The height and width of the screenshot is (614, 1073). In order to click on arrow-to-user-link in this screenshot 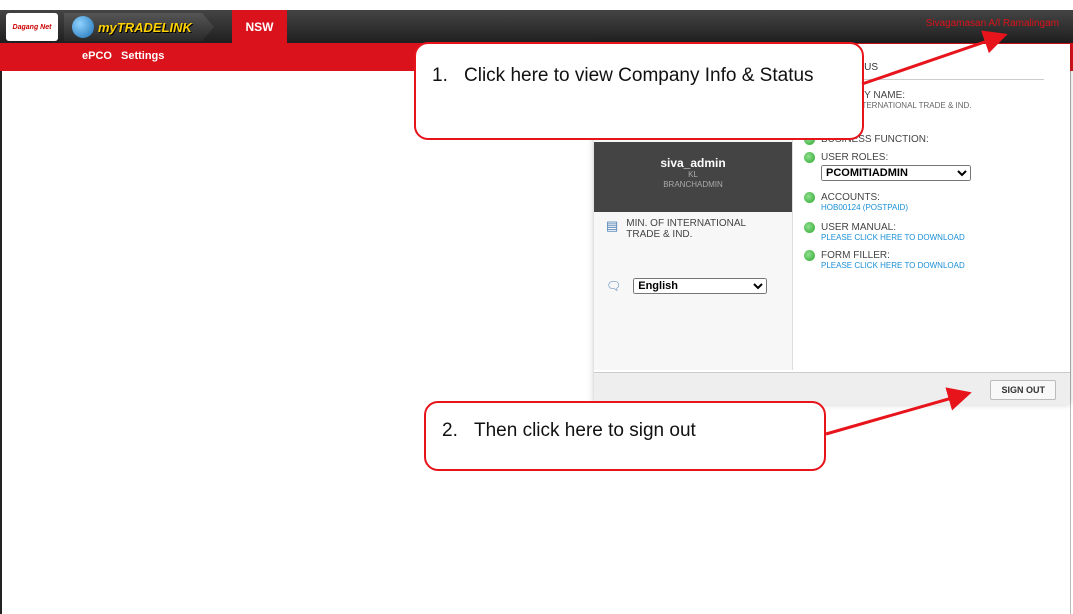, I will do `click(934, 58)`.